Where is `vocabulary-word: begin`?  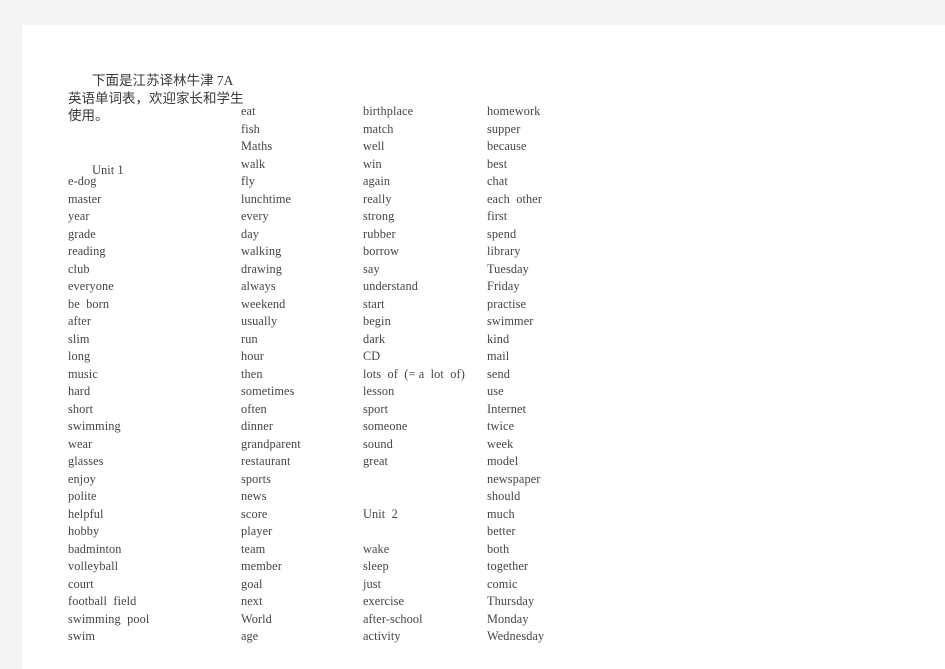 vocabulary-word: begin is located at coordinates (377, 321).